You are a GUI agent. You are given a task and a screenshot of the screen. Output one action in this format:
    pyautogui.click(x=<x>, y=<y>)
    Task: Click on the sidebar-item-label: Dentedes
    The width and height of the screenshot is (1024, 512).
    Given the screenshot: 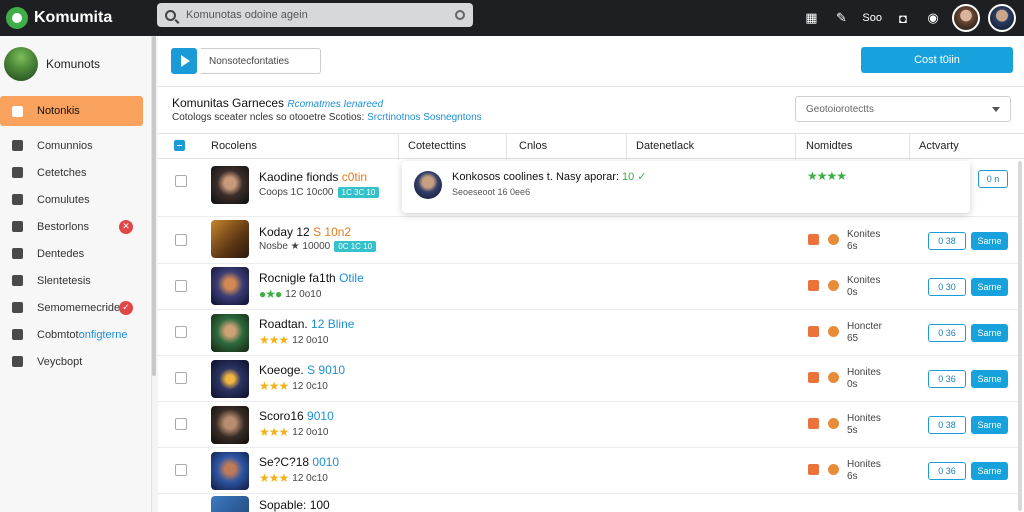 What is the action you would take?
    pyautogui.click(x=61, y=253)
    